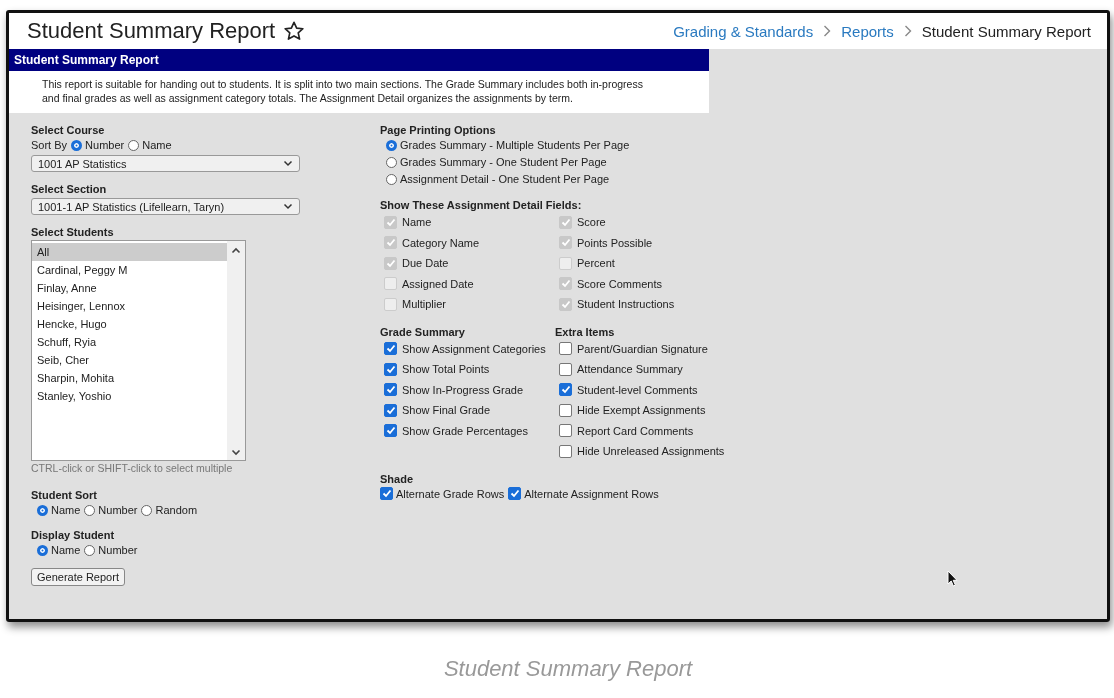  What do you see at coordinates (867, 31) in the screenshot?
I see `breadcrumb-link: Reports` at bounding box center [867, 31].